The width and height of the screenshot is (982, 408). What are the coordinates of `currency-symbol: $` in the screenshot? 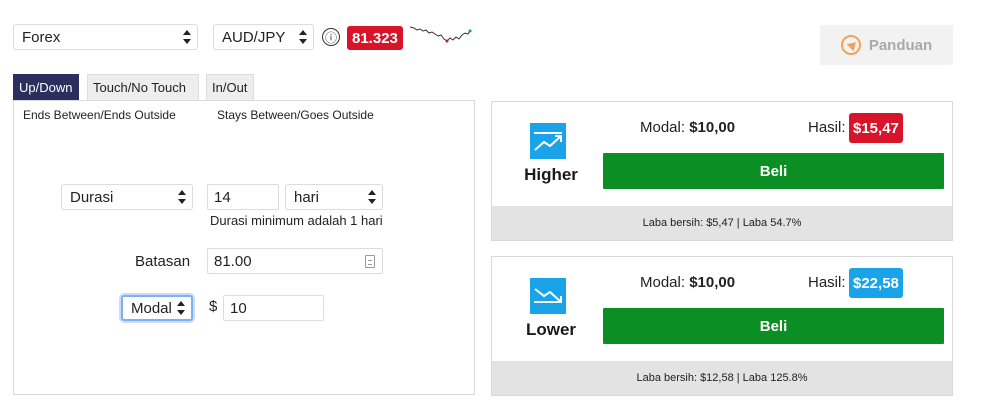 It's located at (213, 306).